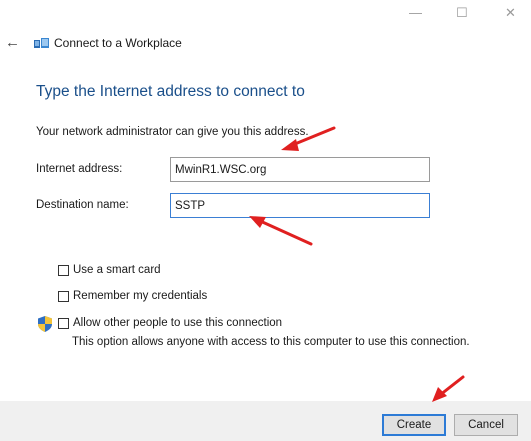 Image resolution: width=531 pixels, height=441 pixels. Describe the element at coordinates (300, 205) in the screenshot. I see `destination-name-input` at that location.